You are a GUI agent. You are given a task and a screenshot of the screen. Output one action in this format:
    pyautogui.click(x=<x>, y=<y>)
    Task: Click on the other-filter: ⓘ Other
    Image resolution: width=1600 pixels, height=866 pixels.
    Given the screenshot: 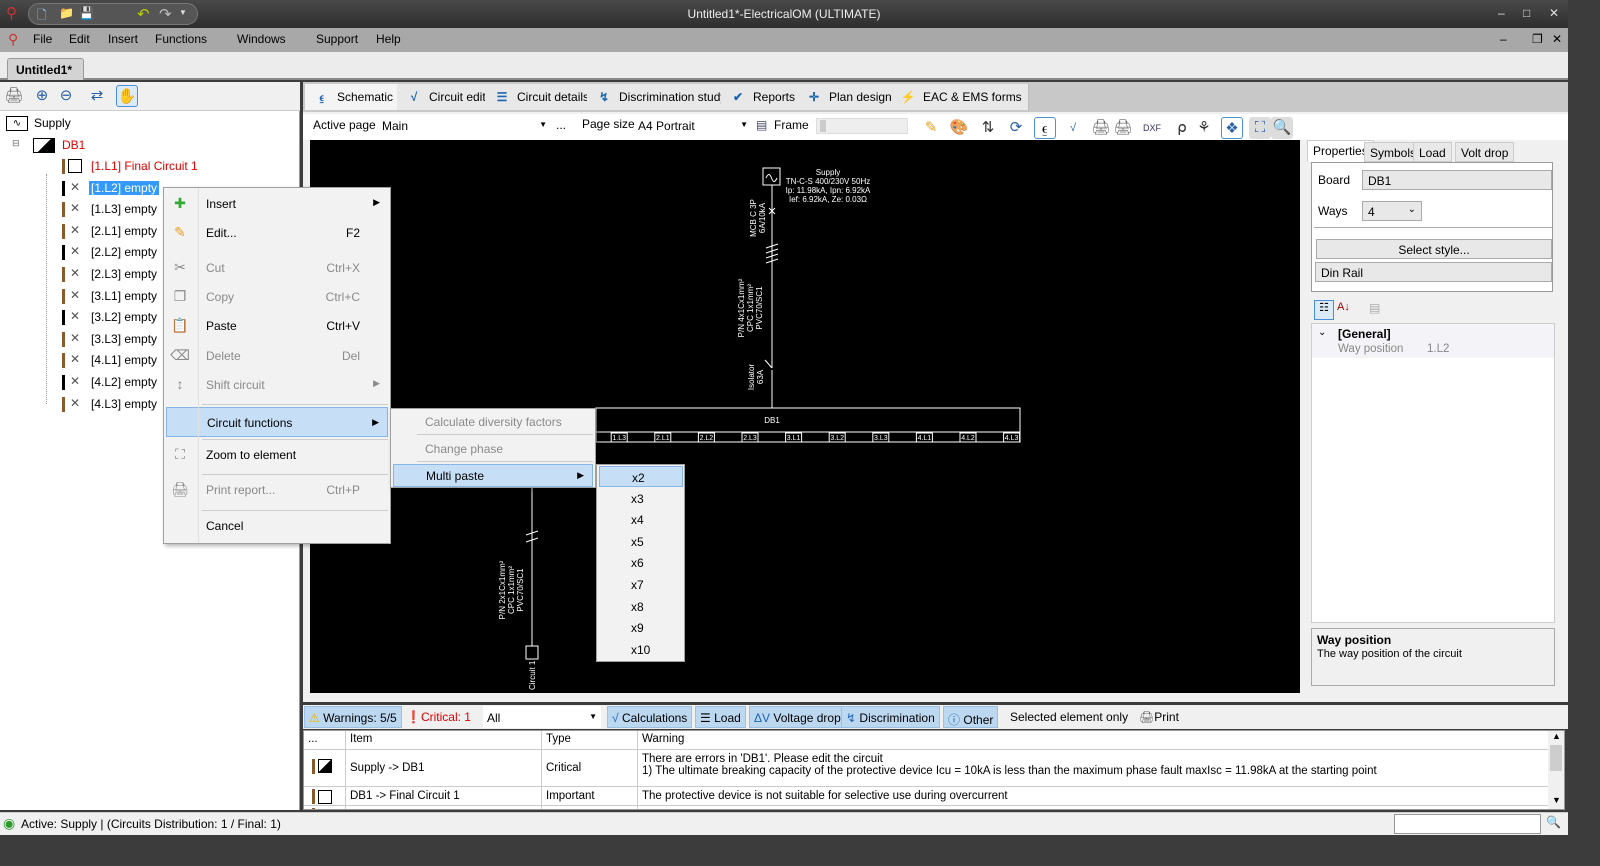 What is the action you would take?
    pyautogui.click(x=971, y=717)
    